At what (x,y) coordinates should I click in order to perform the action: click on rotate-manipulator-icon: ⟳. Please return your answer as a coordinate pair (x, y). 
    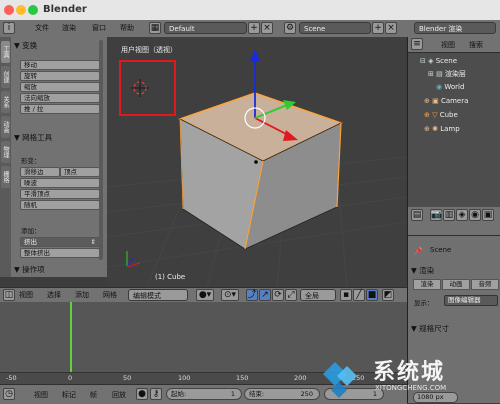
    Looking at the image, I should click on (278, 295).